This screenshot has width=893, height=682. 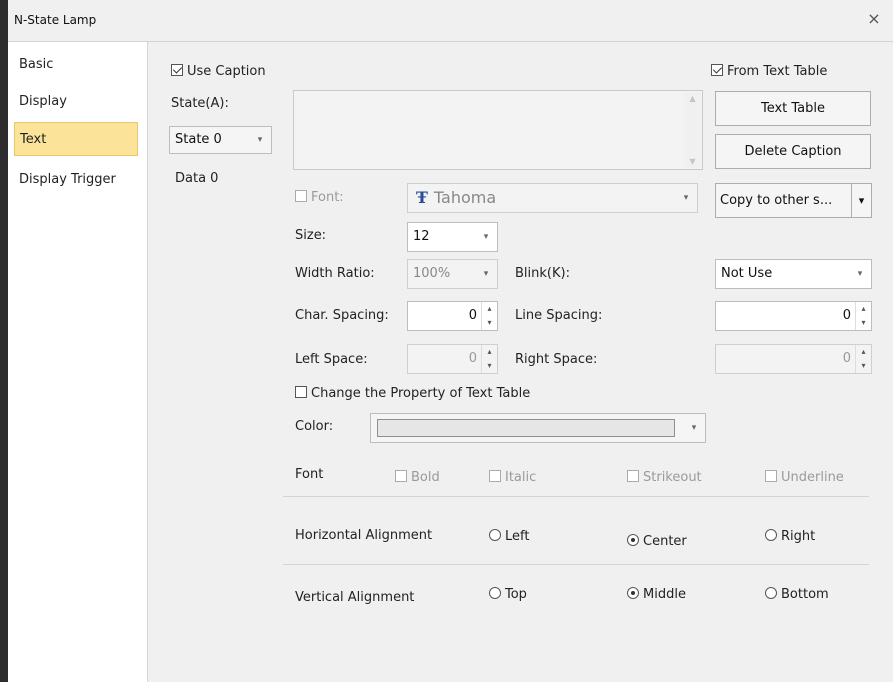 I want to click on close-icon: ×, so click(x=874, y=19).